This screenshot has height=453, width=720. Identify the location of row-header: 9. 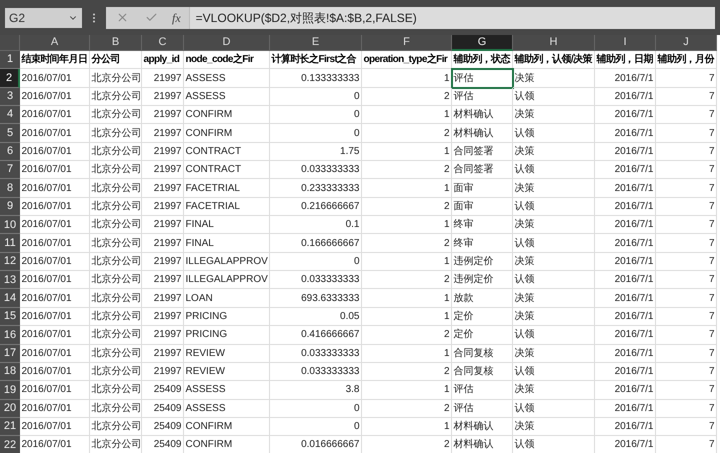
(10, 207).